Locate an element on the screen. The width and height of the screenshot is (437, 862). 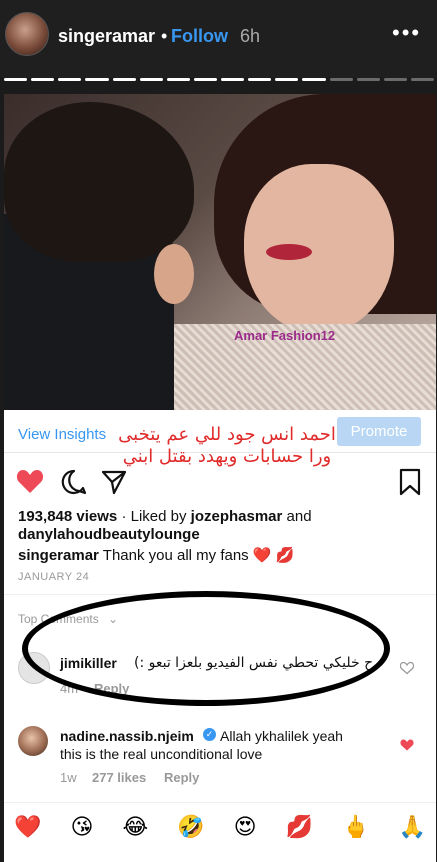
views-count: 193,848 views is located at coordinates (68, 516).